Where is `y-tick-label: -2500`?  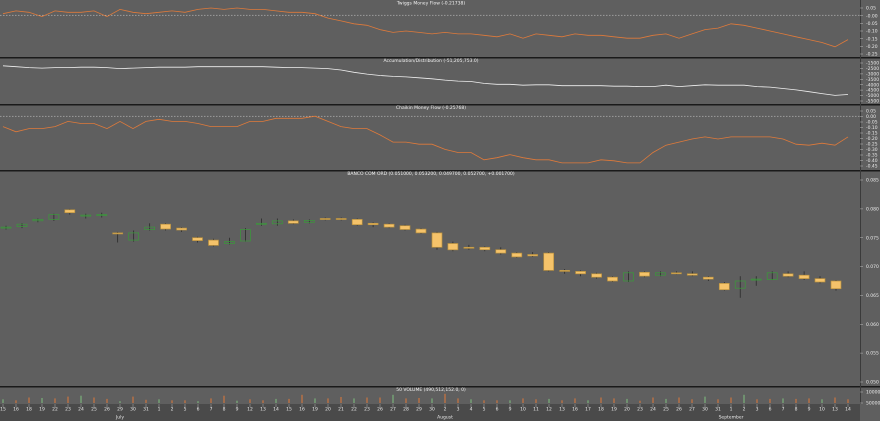
y-tick-label: -2500 is located at coordinates (872, 69).